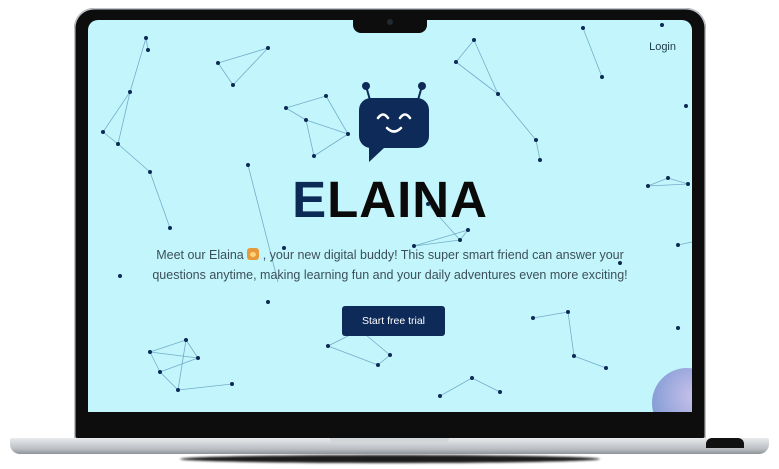 The height and width of the screenshot is (469, 779). Describe the element at coordinates (253, 254) in the screenshot. I see `character-emoji-icon` at that location.